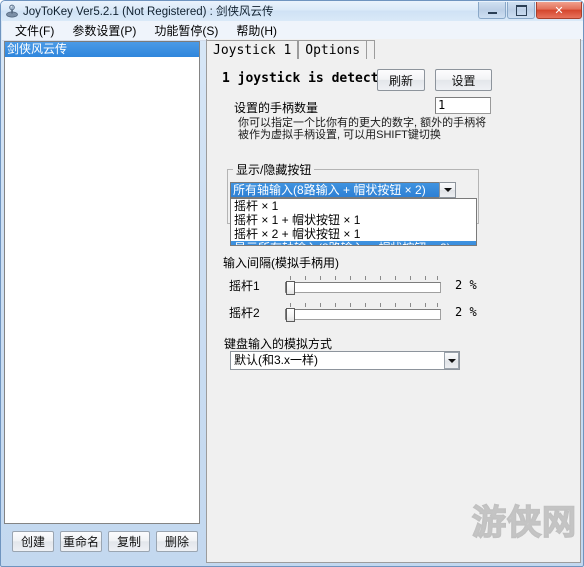  What do you see at coordinates (12, 11) in the screenshot?
I see `joystick-app-icon` at bounding box center [12, 11].